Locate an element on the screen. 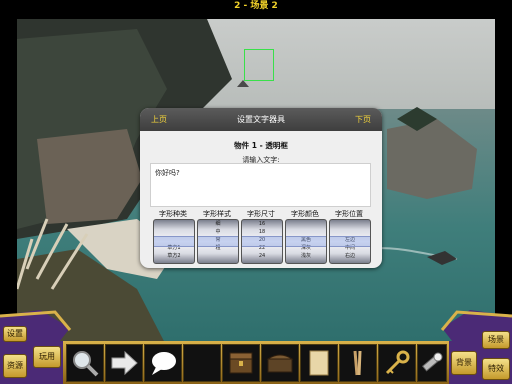 This screenshot has height=384, width=512. font-color-picker: 字形颜色 黑色 深灰 浅灰 is located at coordinates (305, 236).